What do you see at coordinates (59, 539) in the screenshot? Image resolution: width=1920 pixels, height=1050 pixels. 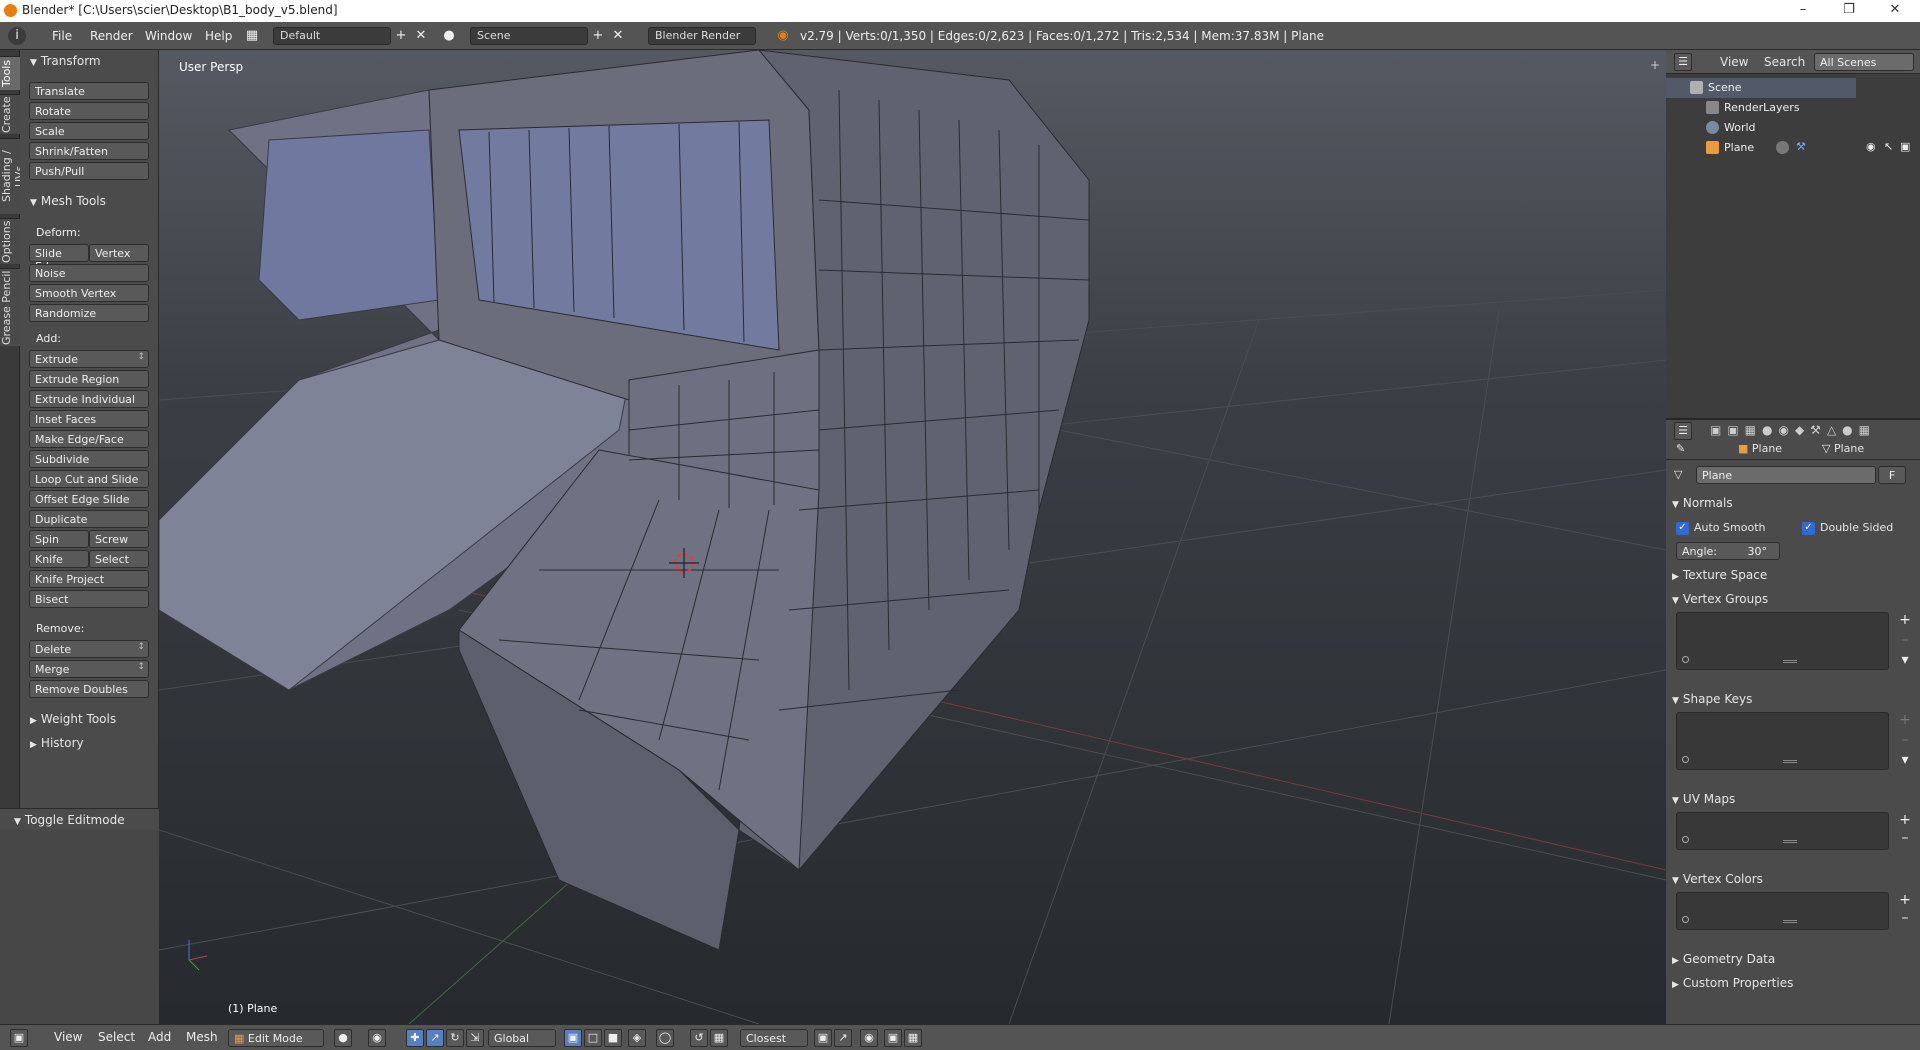 I see `spin-button: Spin` at bounding box center [59, 539].